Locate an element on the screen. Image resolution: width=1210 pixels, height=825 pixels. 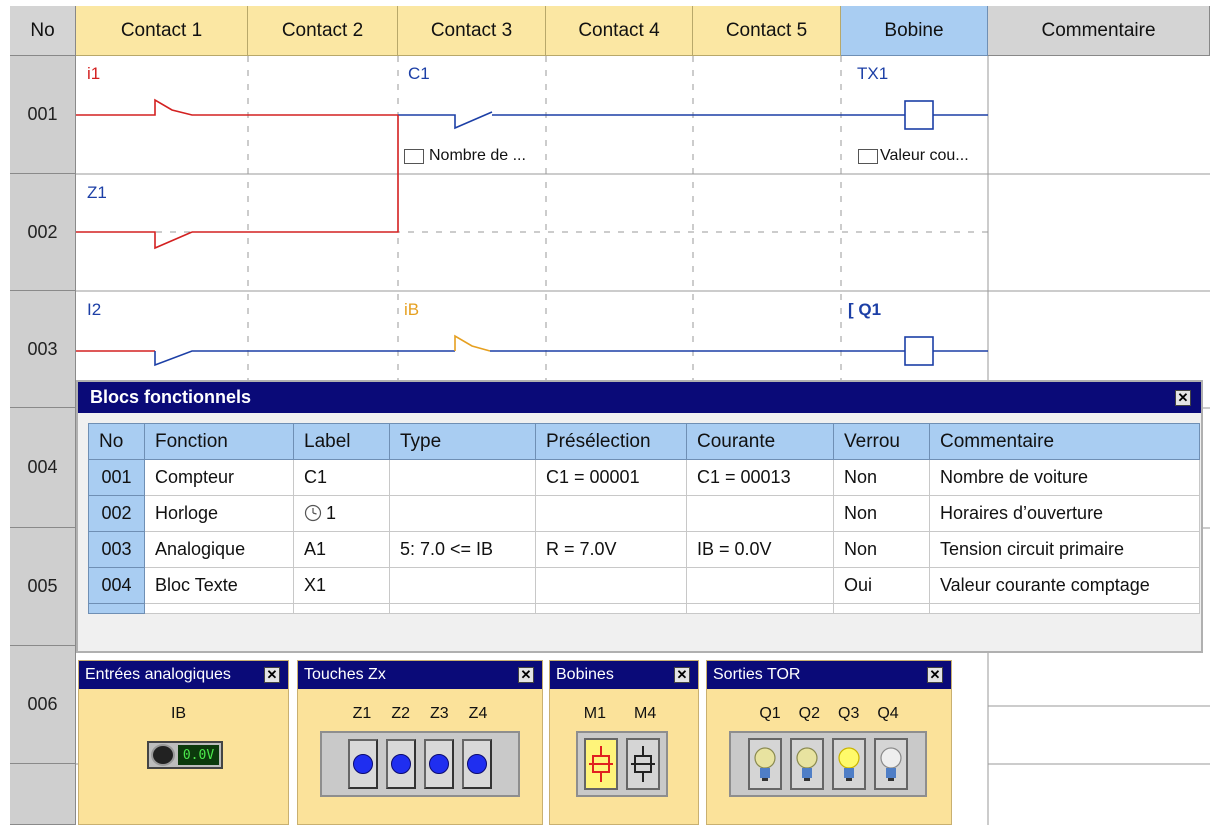
palette-titlebar: Touches Zx ✕ is located at coordinates (420, 675).